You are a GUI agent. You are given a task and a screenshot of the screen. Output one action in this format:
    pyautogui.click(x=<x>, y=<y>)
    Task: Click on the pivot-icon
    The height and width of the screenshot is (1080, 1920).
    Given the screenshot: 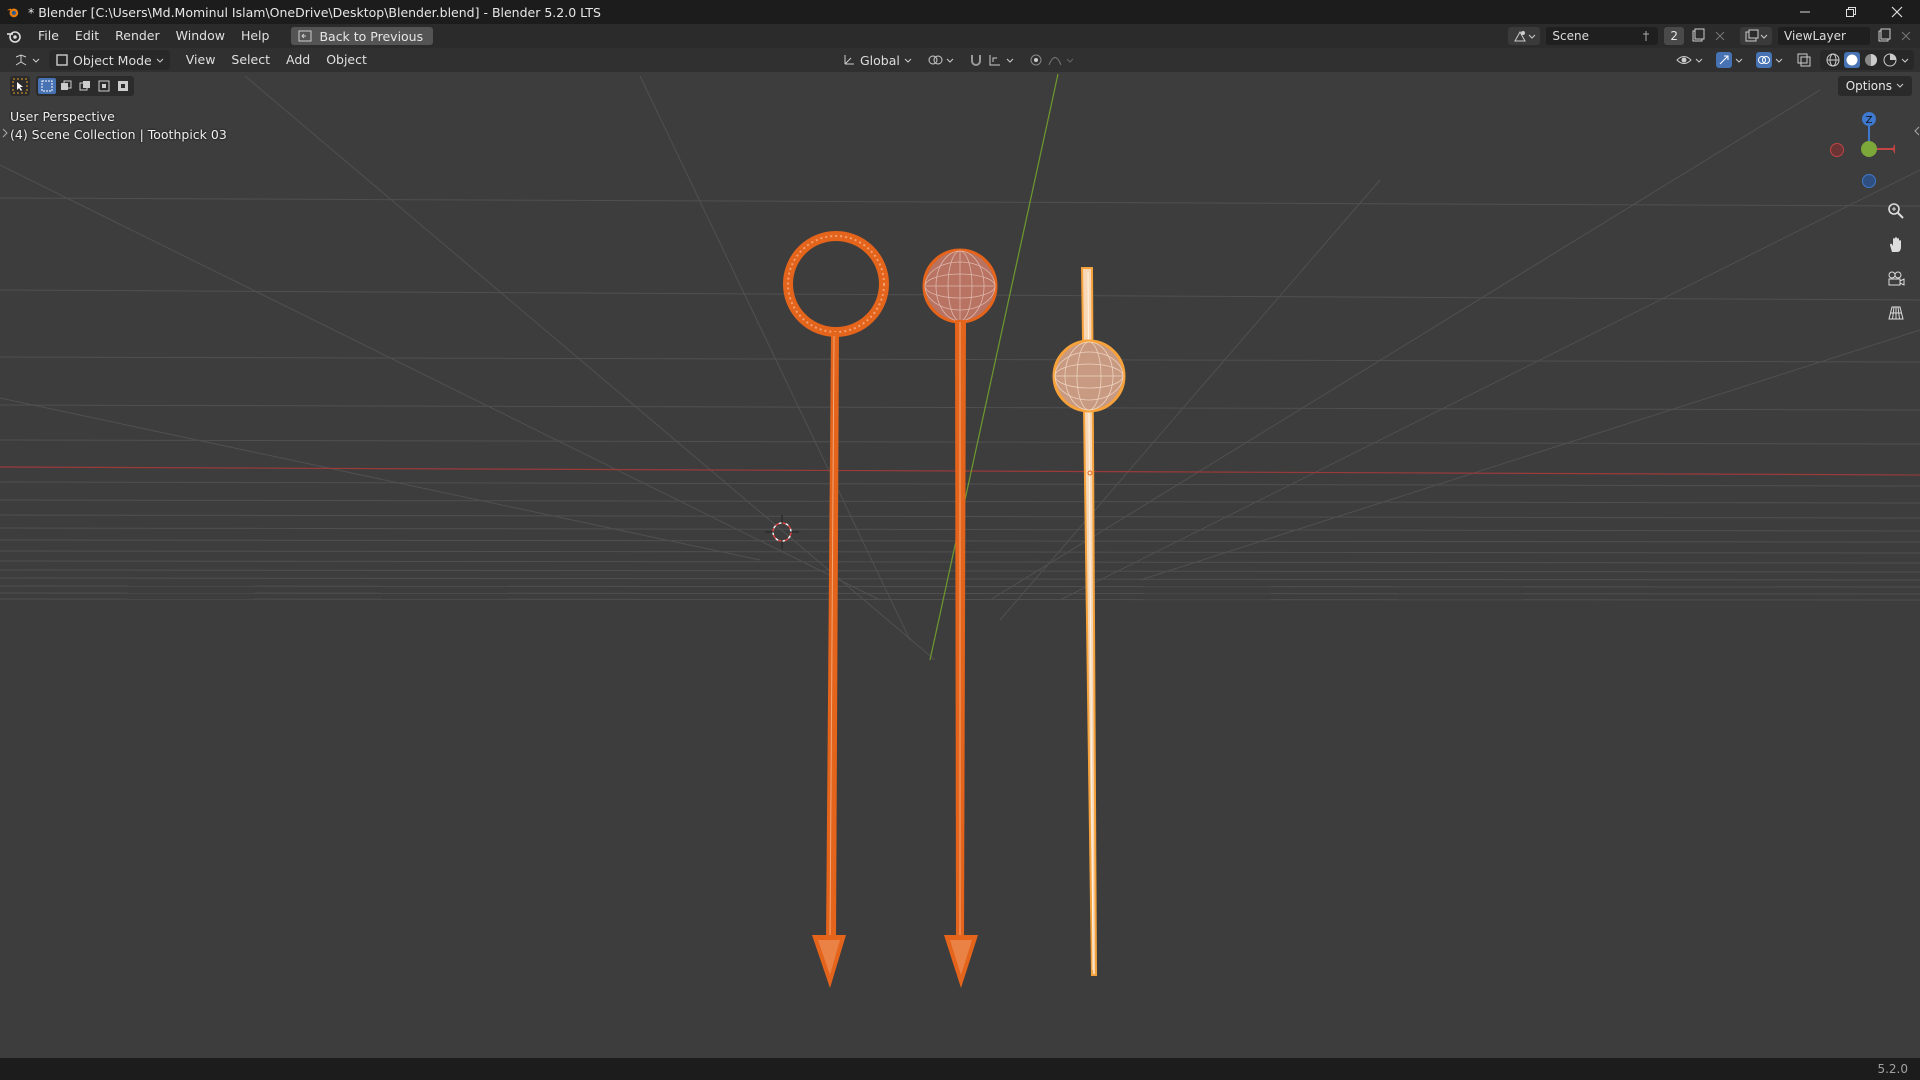 What is the action you would take?
    pyautogui.click(x=935, y=60)
    